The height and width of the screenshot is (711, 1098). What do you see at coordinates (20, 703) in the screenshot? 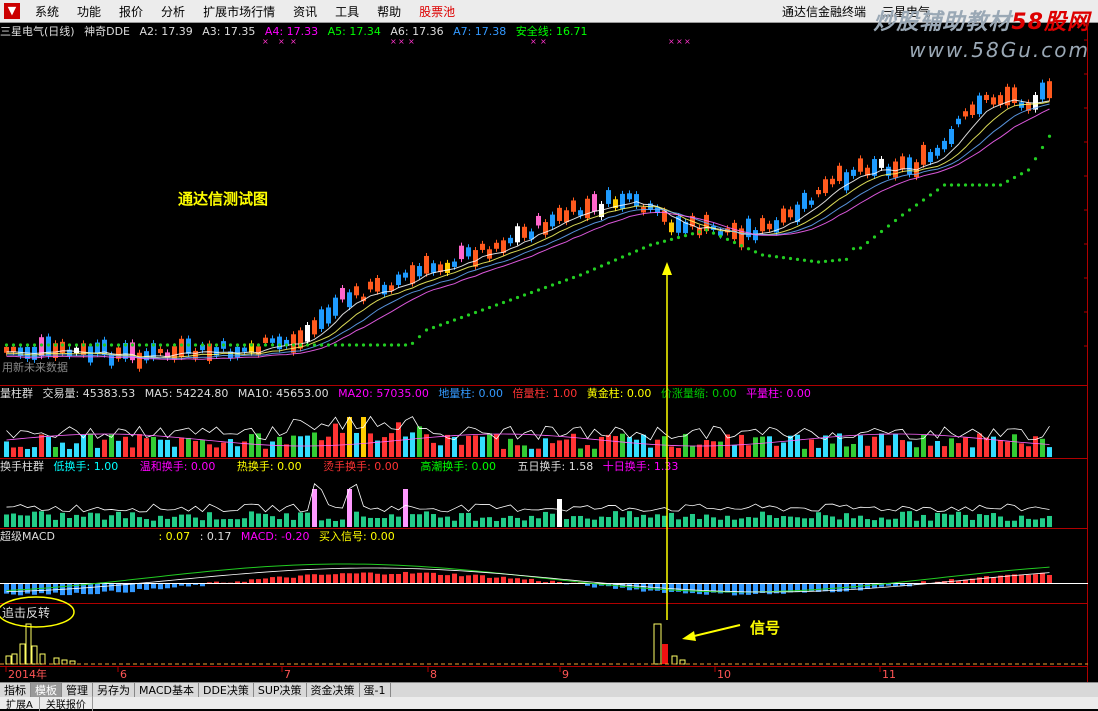
I see `status-ext: 扩展A` at bounding box center [20, 703].